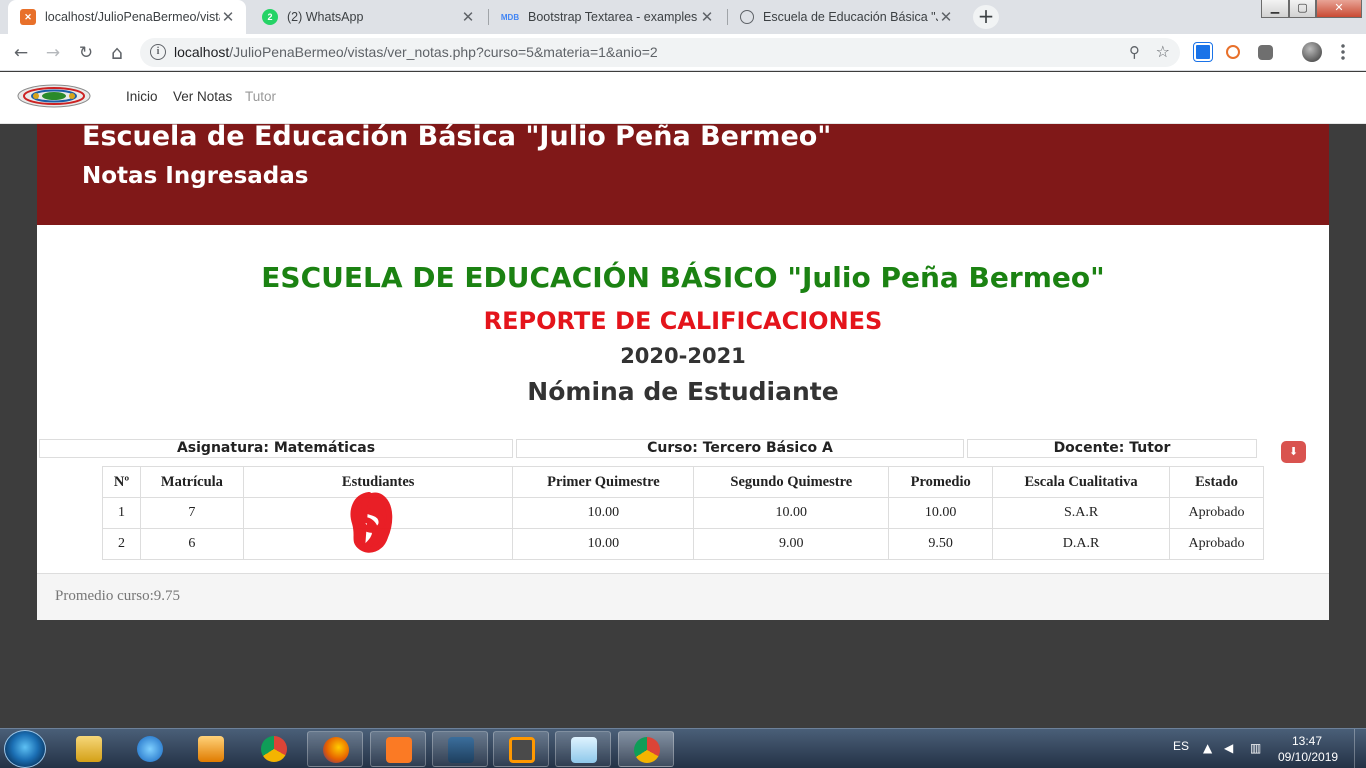 Image resolution: width=1366 pixels, height=768 pixels. I want to click on zoom-icon: ⚲, so click(1134, 52).